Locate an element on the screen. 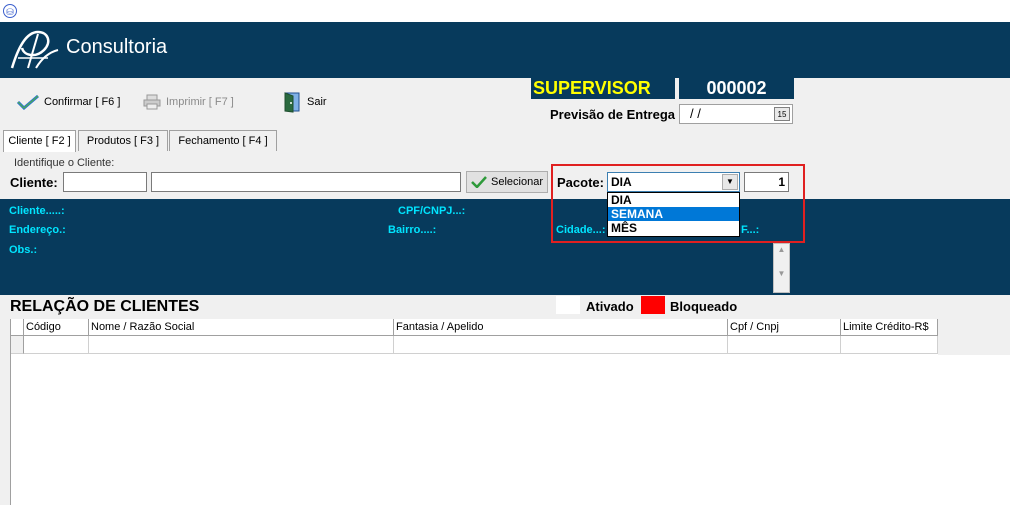  delivery-date-value: / / is located at coordinates (695, 113).